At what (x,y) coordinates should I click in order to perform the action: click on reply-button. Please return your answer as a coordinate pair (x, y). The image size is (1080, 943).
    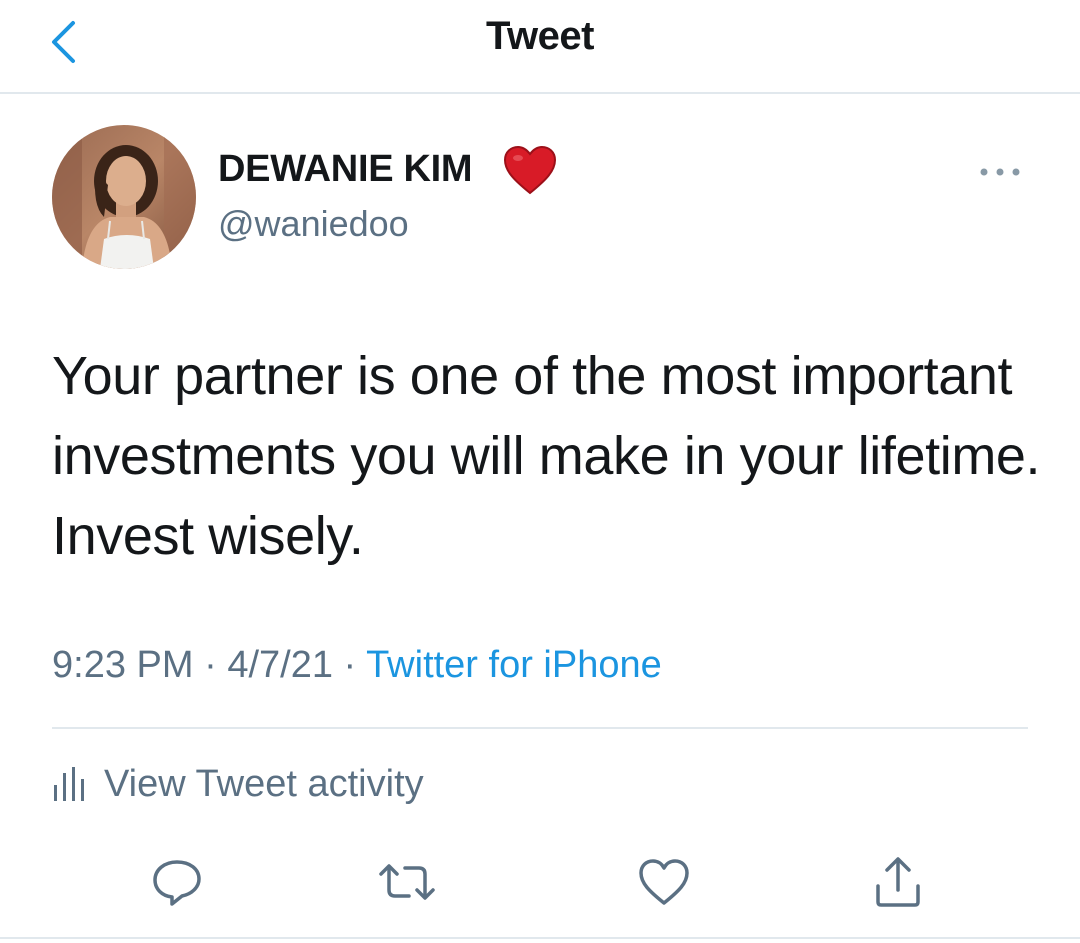
    Looking at the image, I should click on (177, 882).